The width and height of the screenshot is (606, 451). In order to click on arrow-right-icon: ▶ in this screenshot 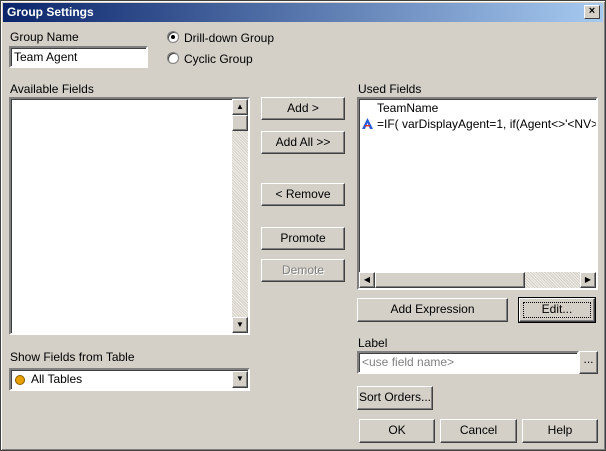, I will do `click(588, 279)`.